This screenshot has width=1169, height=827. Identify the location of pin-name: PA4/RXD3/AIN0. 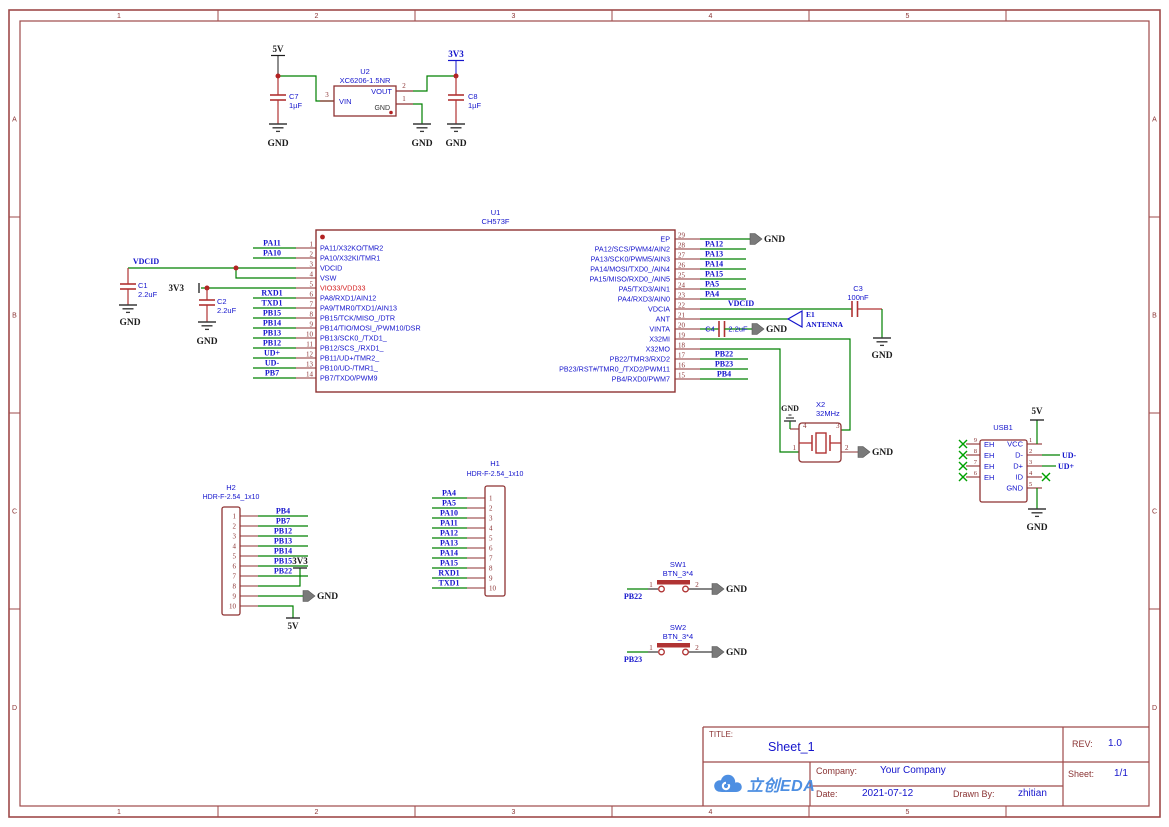
(644, 299).